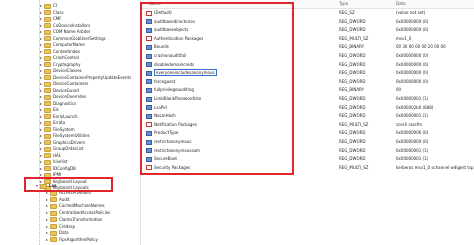 The image size is (474, 245). I want to click on value-row: crashonauditfail REG_DWORD 0x00000000 (0), so click(307, 56).